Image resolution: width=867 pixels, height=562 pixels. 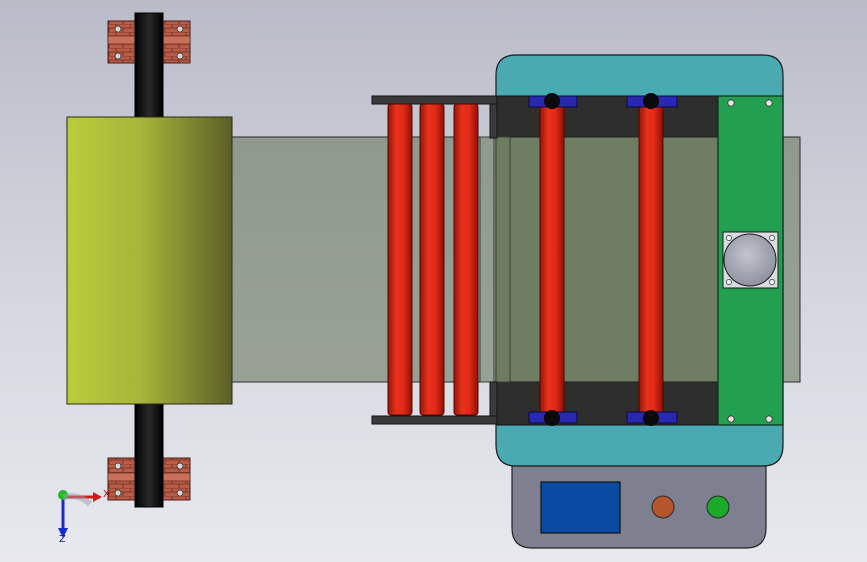 I want to click on z-axis-label: Z, so click(x=62, y=539).